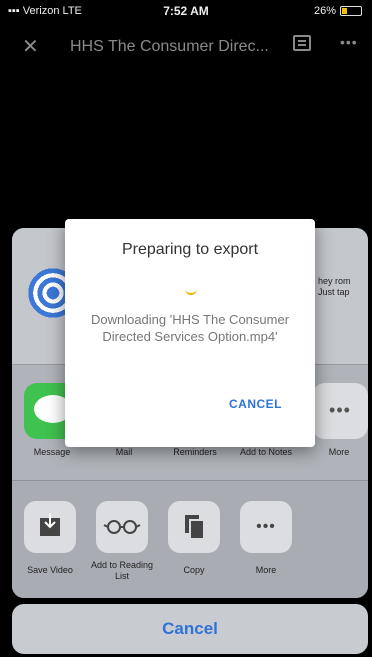  Describe the element at coordinates (255, 404) in the screenshot. I see `dialog-cancel-button: CANCEL` at that location.